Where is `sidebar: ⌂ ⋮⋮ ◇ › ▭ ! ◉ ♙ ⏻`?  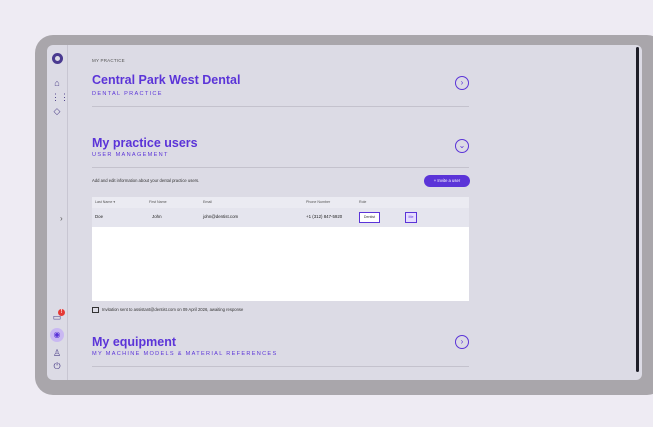 sidebar: ⌂ ⋮⋮ ◇ › ▭ ! ◉ ♙ ⏻ is located at coordinates (58, 212).